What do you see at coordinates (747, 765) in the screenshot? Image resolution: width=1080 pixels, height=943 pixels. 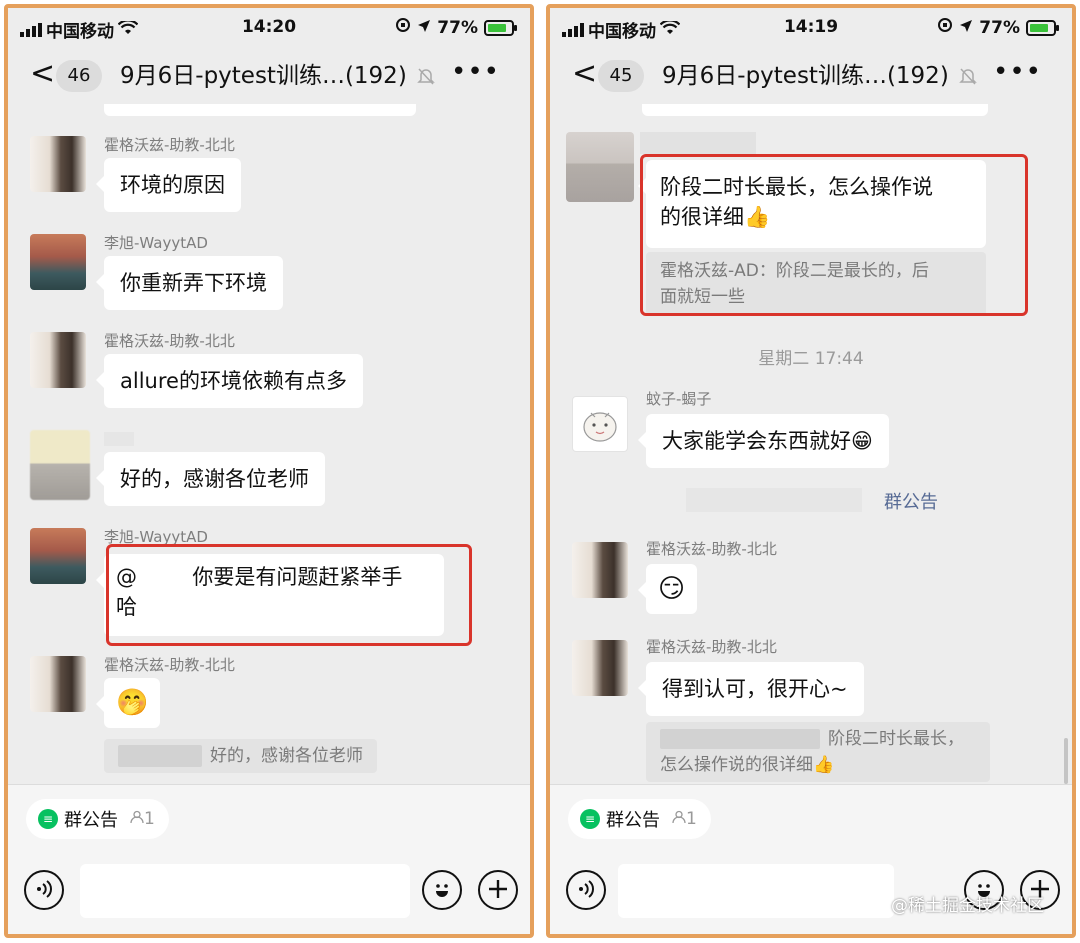 I see `quote-line: 怎么操作说的很详细👍` at bounding box center [747, 765].